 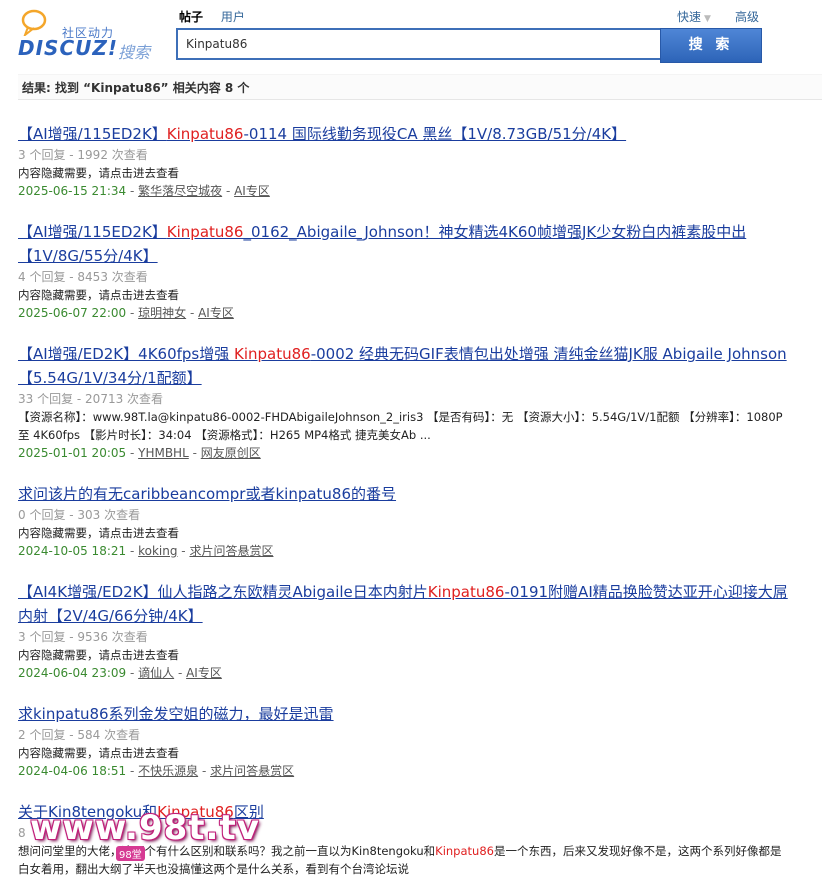 I want to click on advanced-search-link: 高级, so click(x=747, y=16).